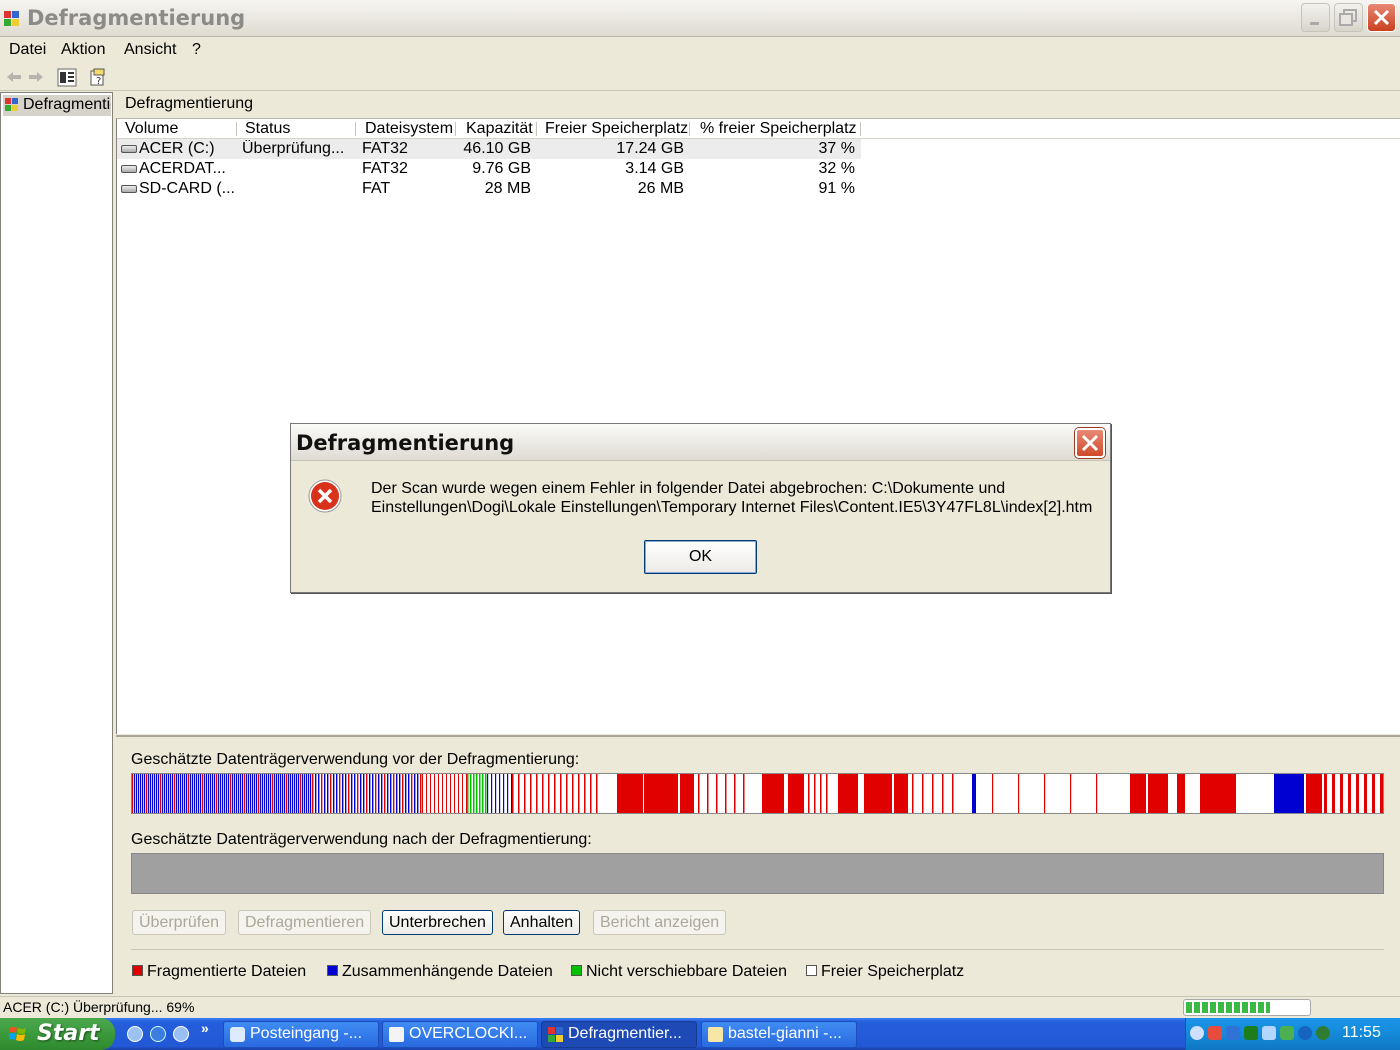 This screenshot has height=1050, width=1400. Describe the element at coordinates (14, 77) in the screenshot. I see `back-arrow-icon` at that location.